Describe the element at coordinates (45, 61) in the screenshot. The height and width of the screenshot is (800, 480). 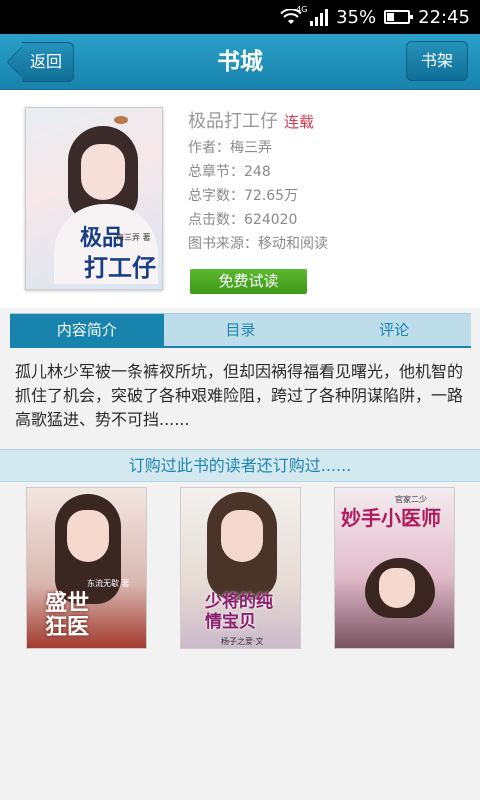
I see `back-button-label: 返回` at that location.